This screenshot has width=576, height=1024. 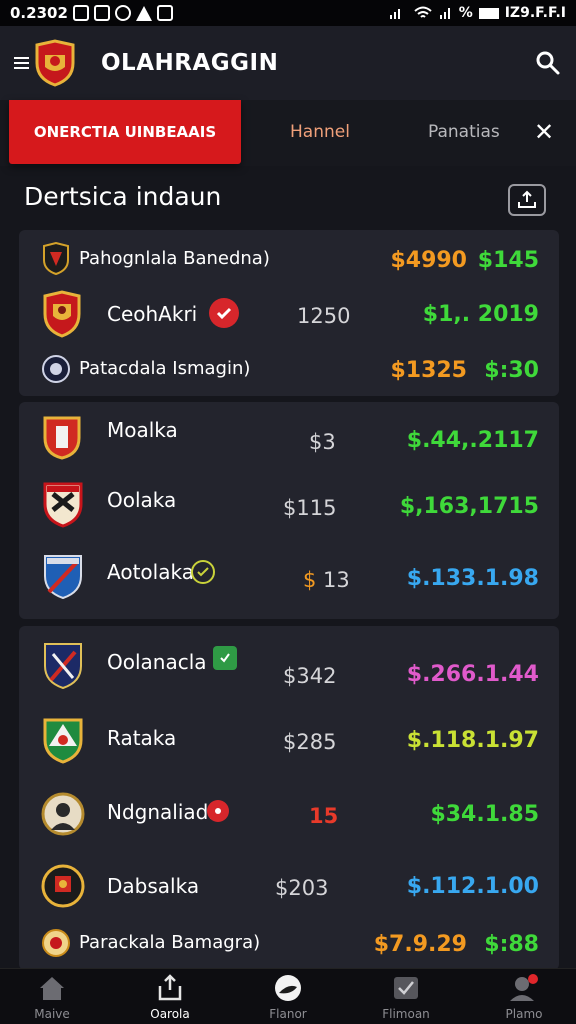 I want to click on nav-item-share: Oarola, so click(x=170, y=997).